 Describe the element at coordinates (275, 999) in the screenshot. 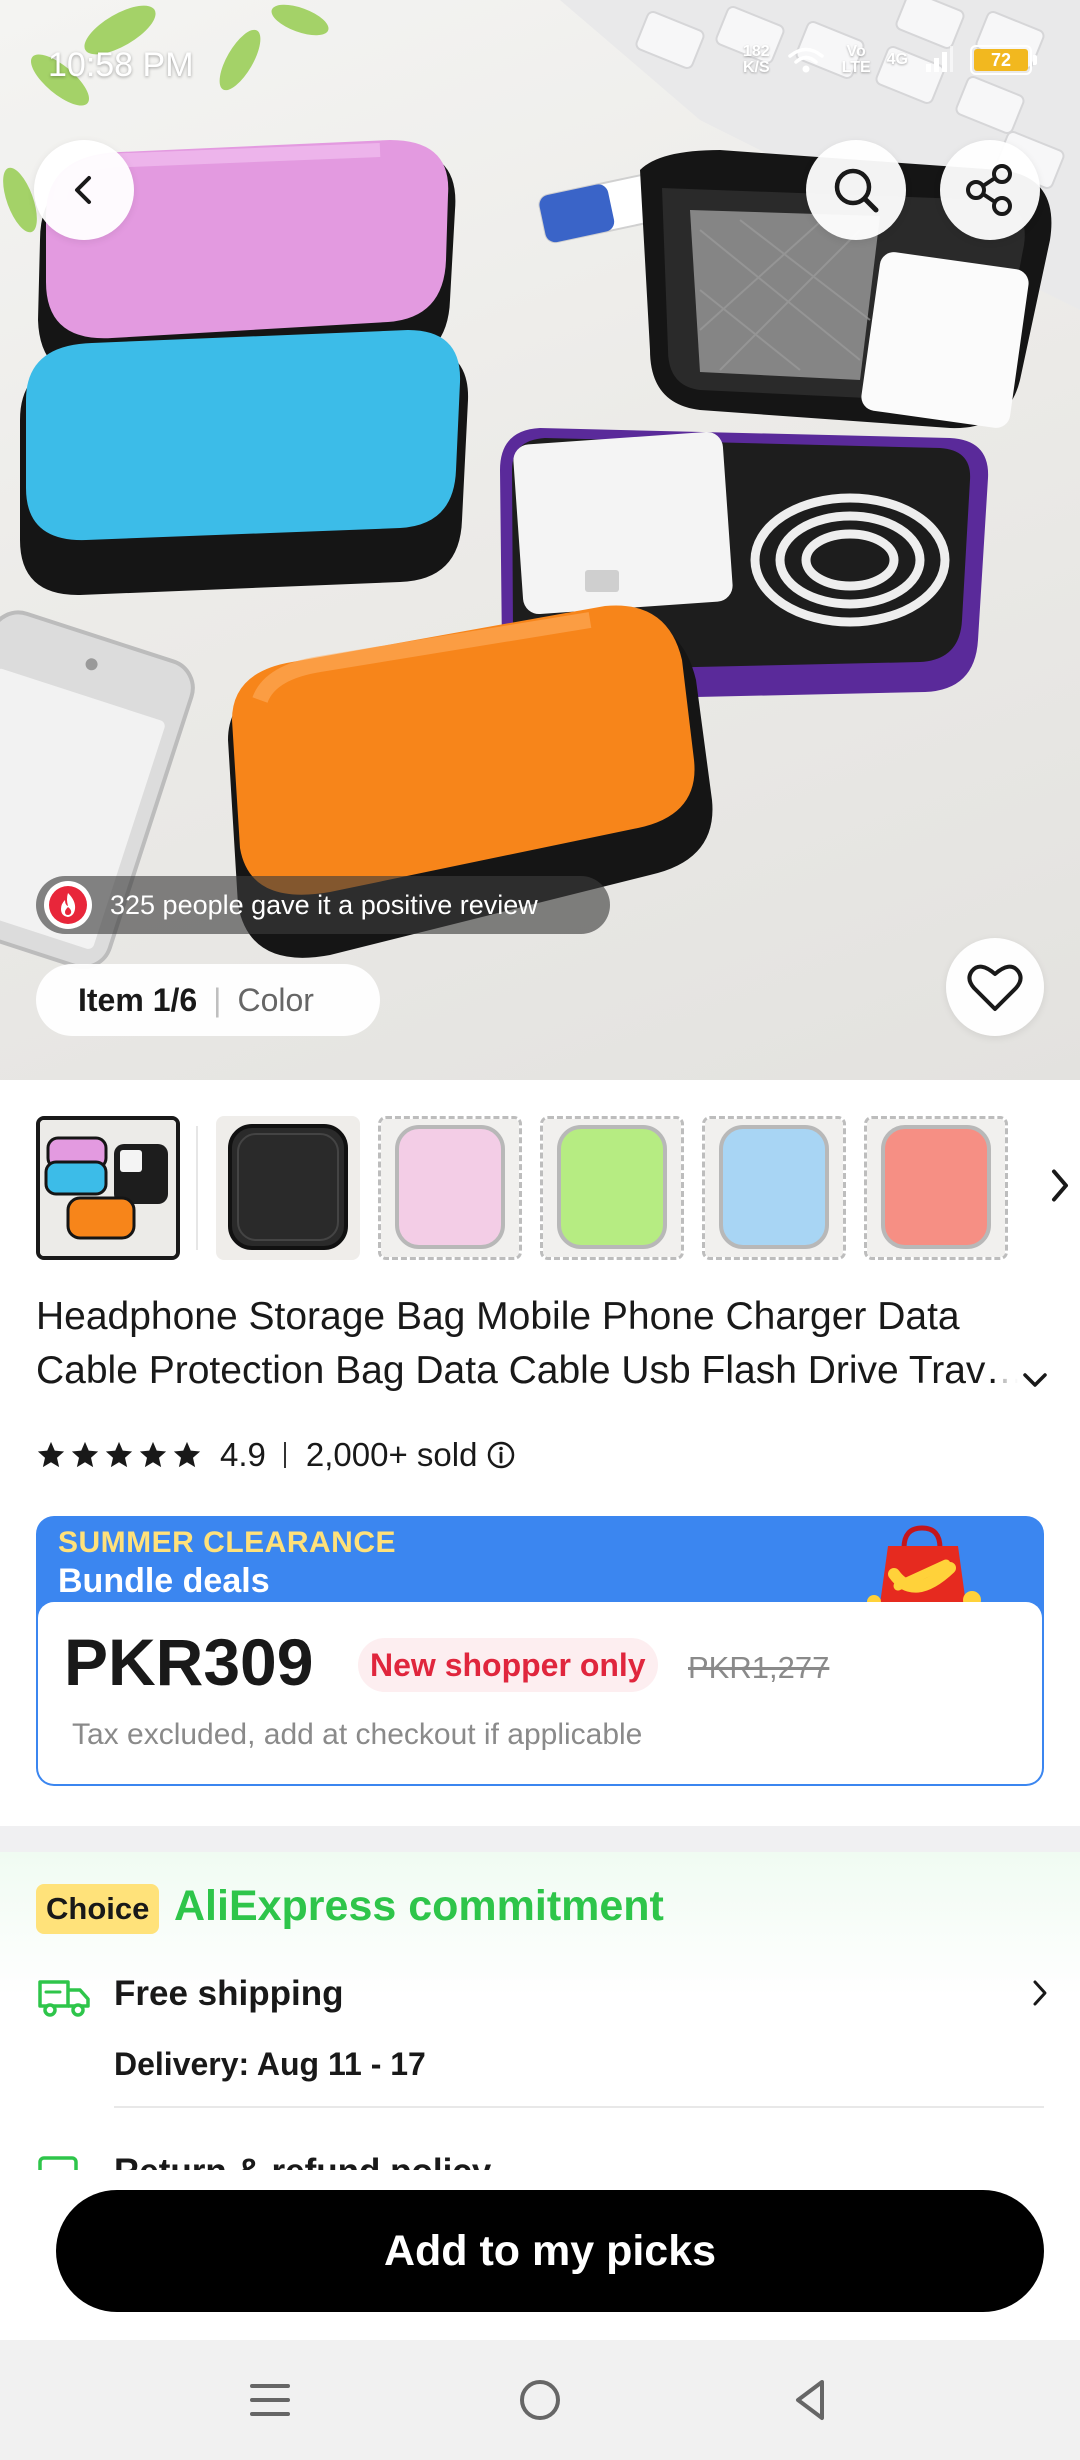

I see `variant-label: Color` at that location.